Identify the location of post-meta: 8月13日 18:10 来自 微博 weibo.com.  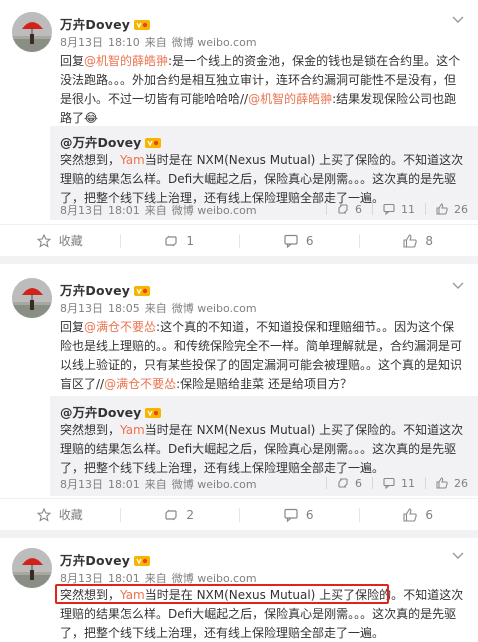
(161, 42).